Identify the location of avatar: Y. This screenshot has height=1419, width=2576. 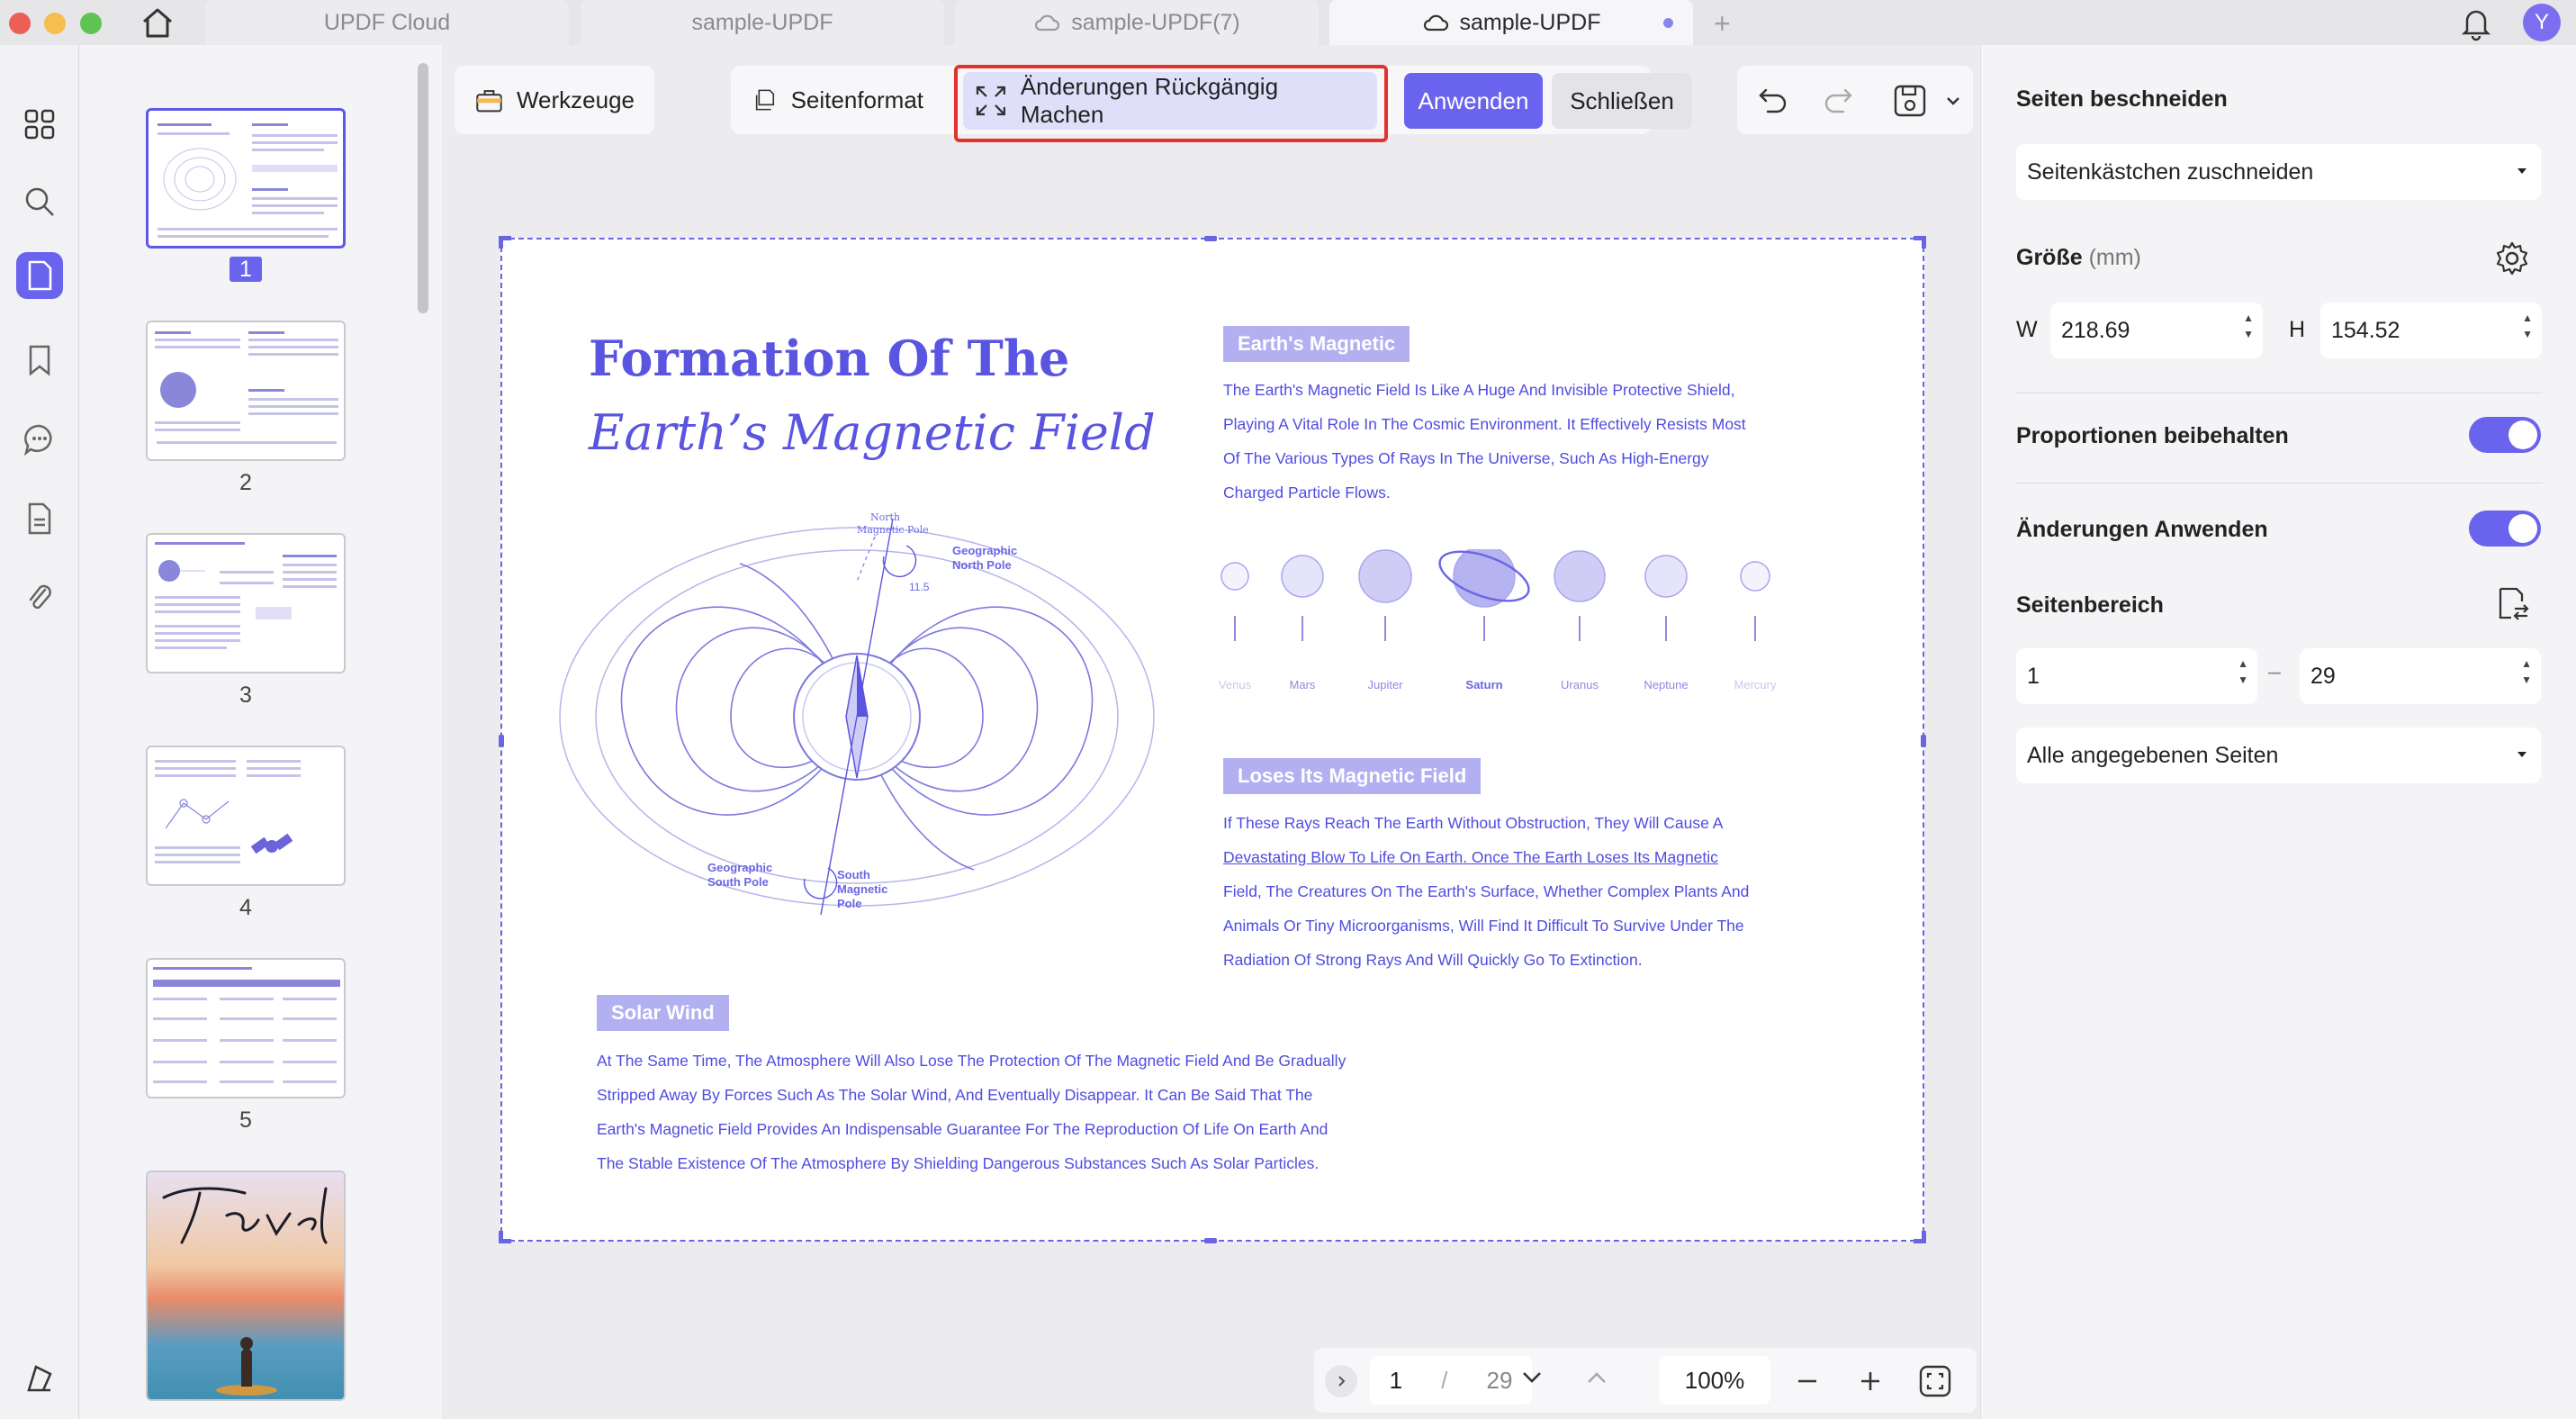
(2542, 22).